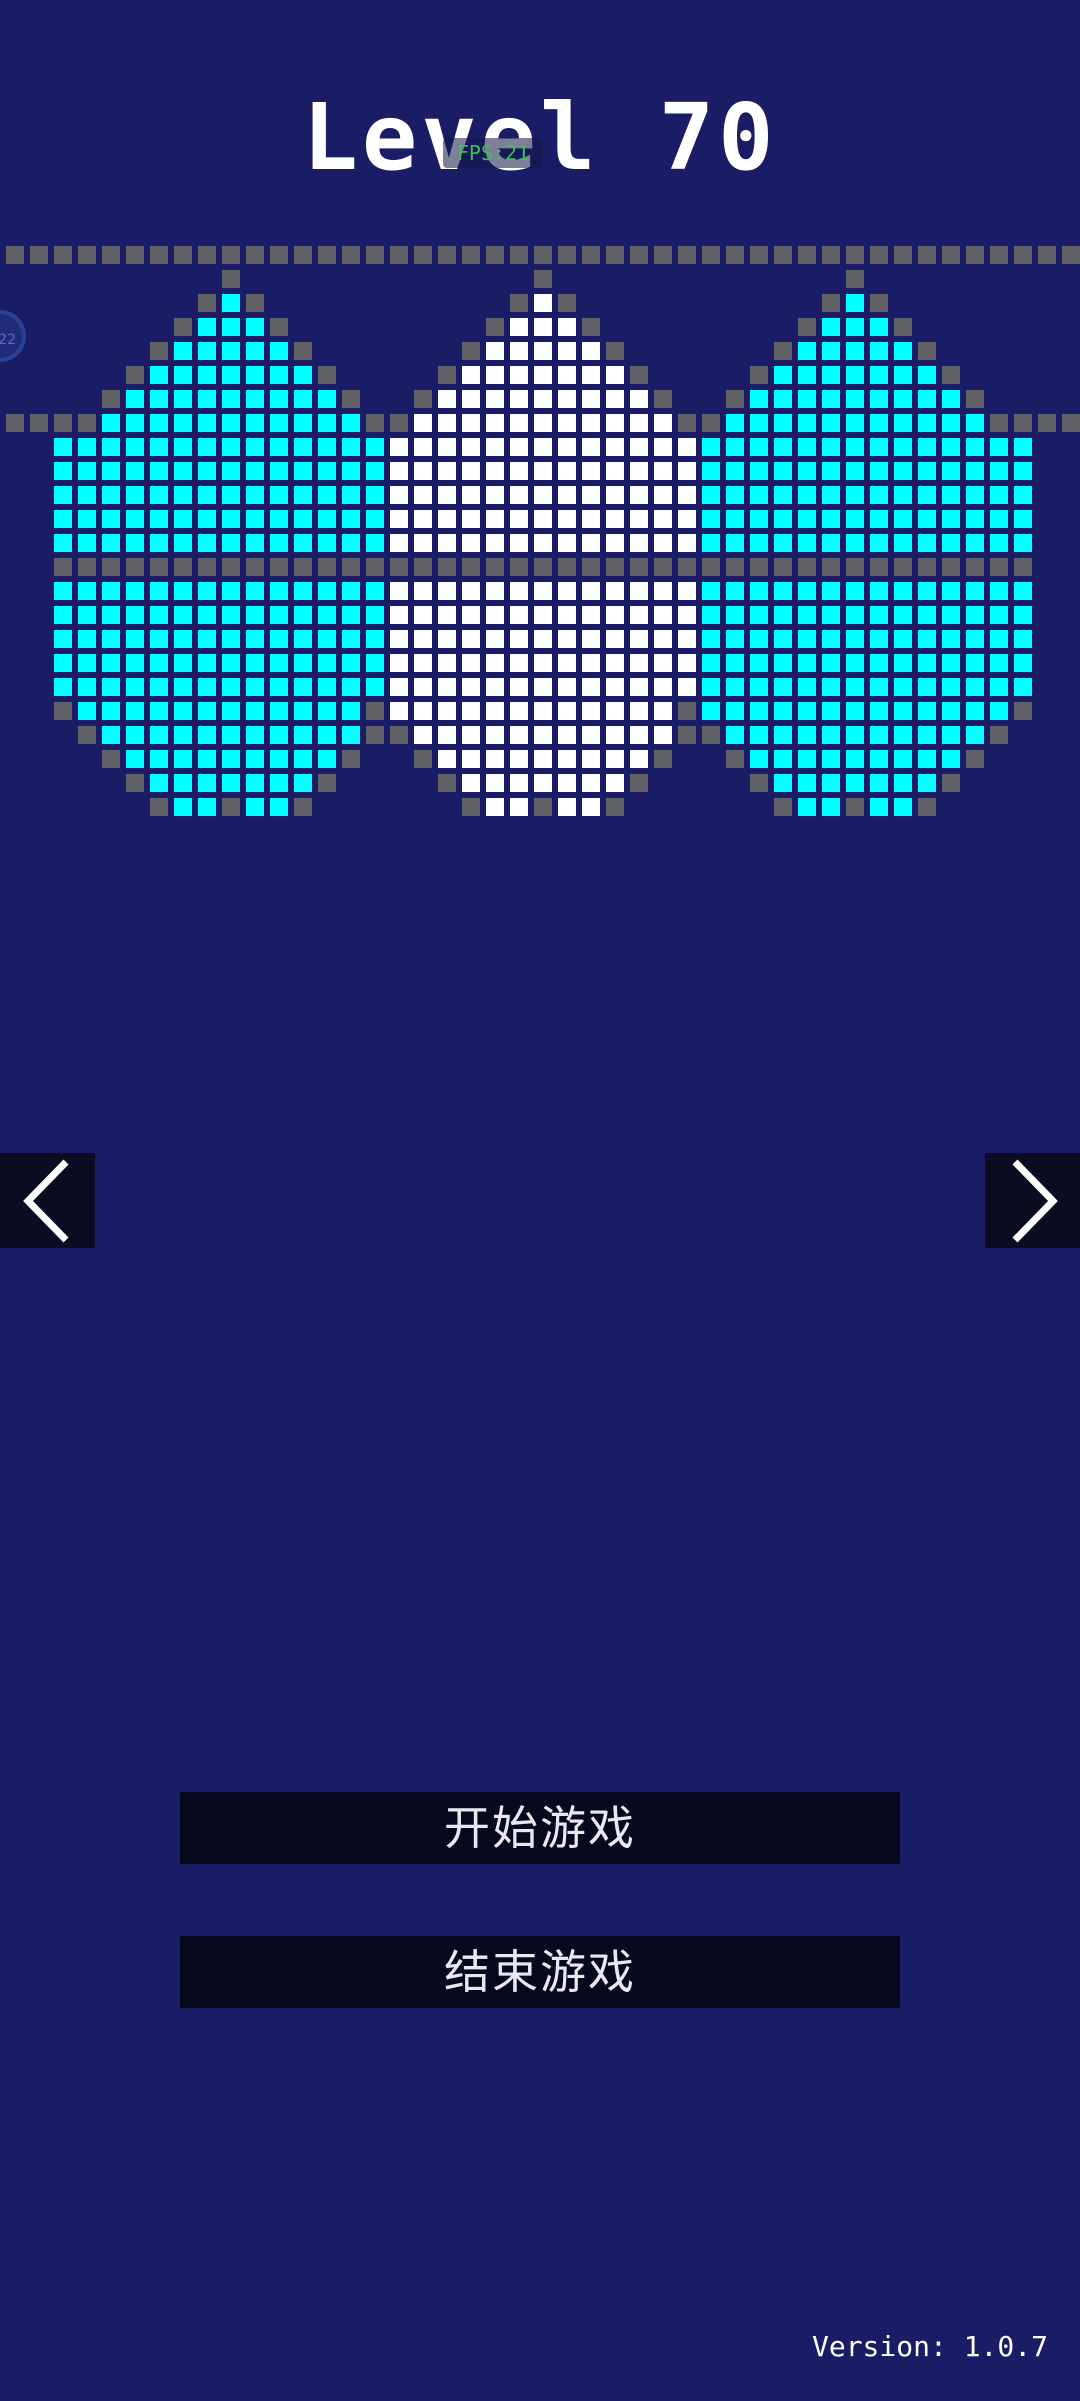 This screenshot has height=2401, width=1080. Describe the element at coordinates (540, 1828) in the screenshot. I see `start-game-button: 开始游戏` at that location.